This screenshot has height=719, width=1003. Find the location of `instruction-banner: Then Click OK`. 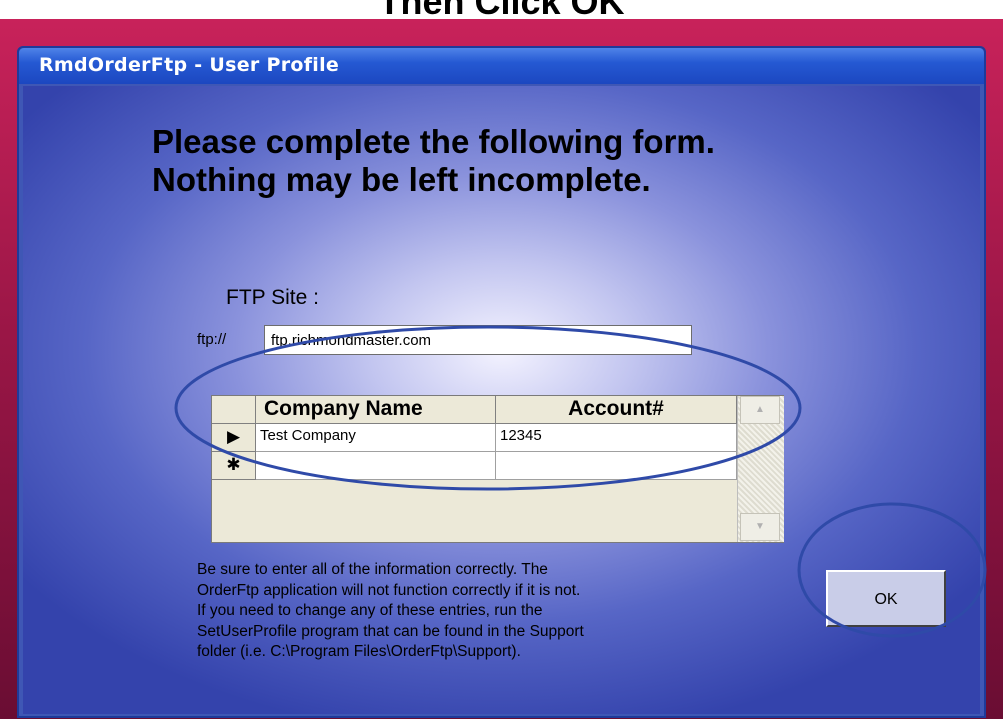

instruction-banner: Then Click OK is located at coordinates (501, 11).